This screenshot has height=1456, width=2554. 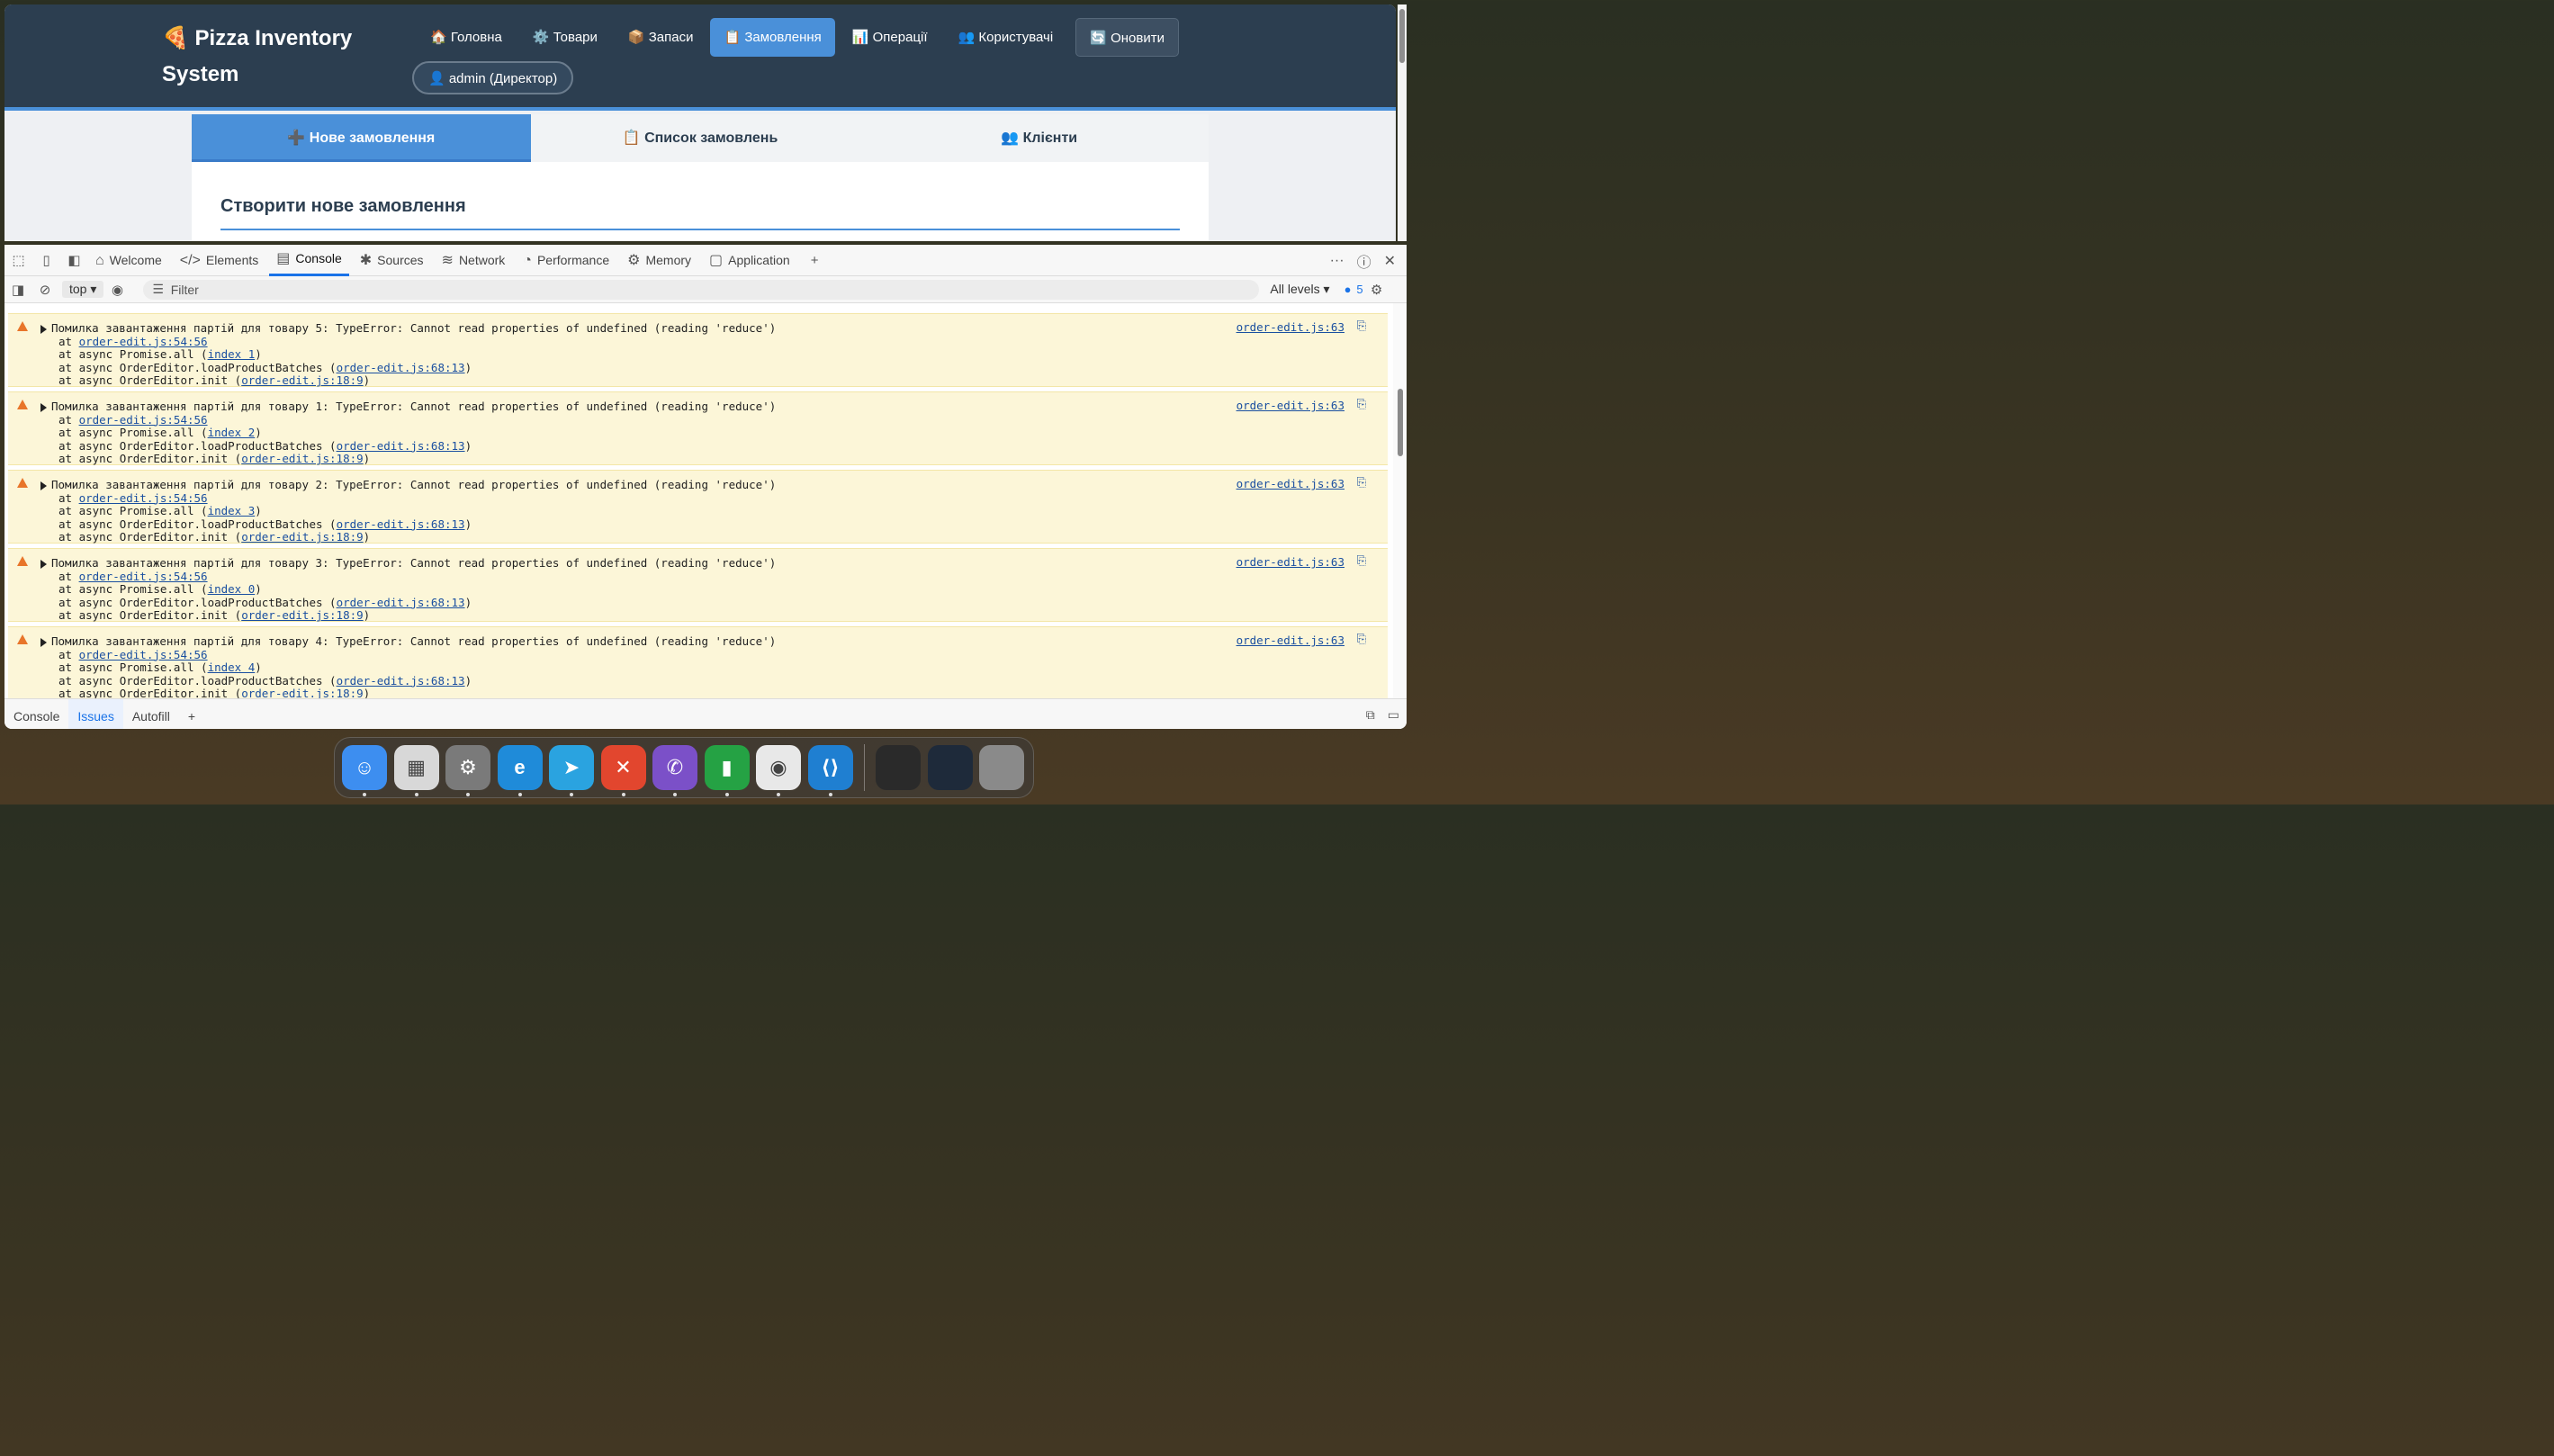 What do you see at coordinates (659, 260) in the screenshot?
I see `tab-memory: ⚙ Memory` at bounding box center [659, 260].